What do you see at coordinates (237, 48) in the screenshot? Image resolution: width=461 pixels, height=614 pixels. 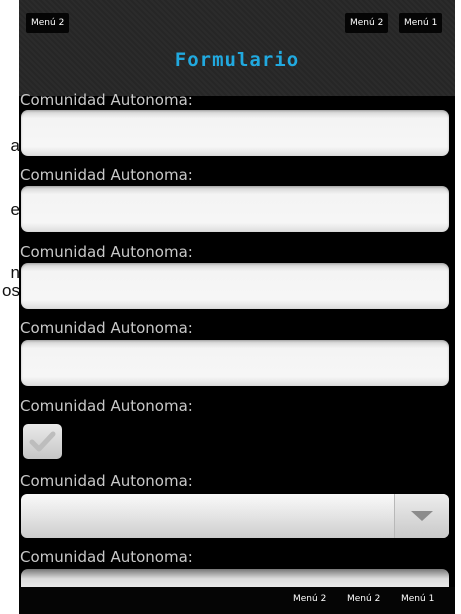 I see `header-bar: Menú 2 Menú 2 Menú 1 Formulario` at bounding box center [237, 48].